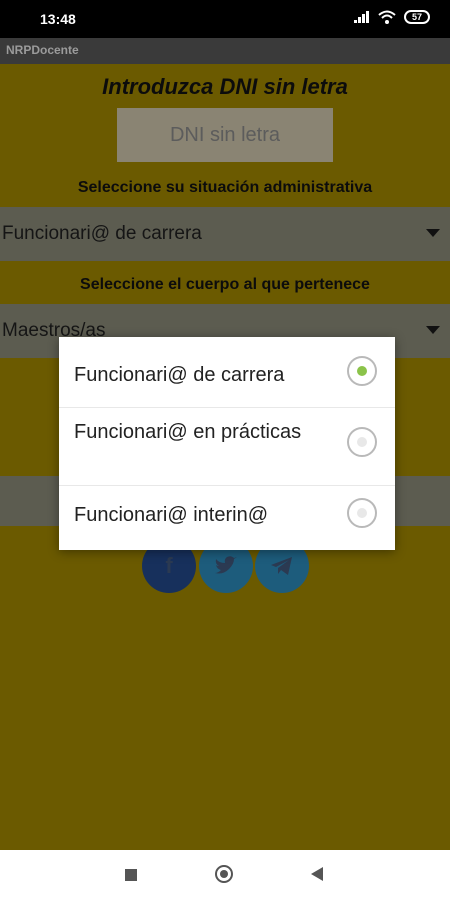  I want to click on app-title: NRPDocente, so click(42, 50).